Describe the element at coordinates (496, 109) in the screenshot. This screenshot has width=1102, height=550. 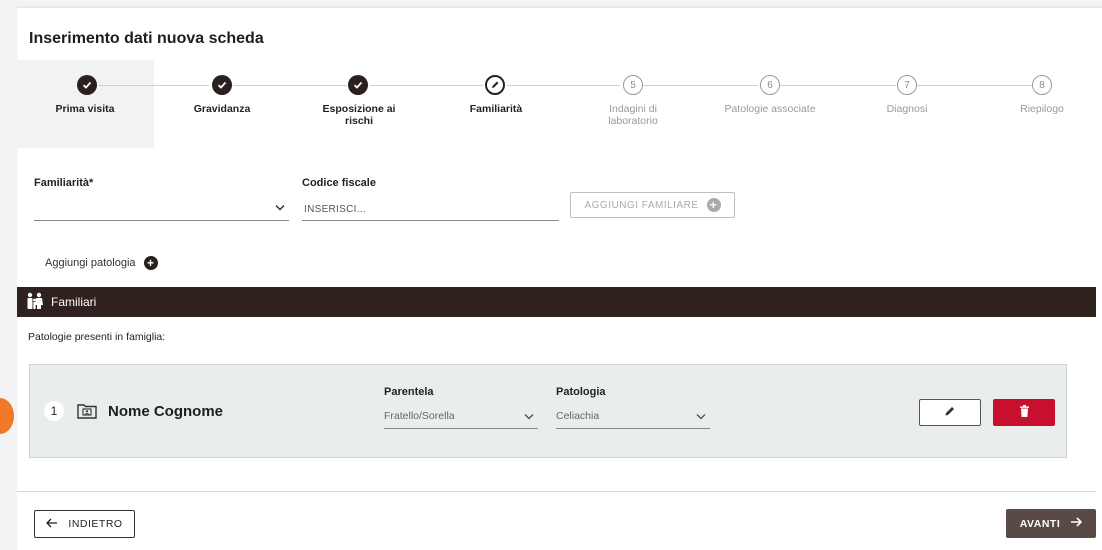
I see `step-label: Familiarità` at that location.